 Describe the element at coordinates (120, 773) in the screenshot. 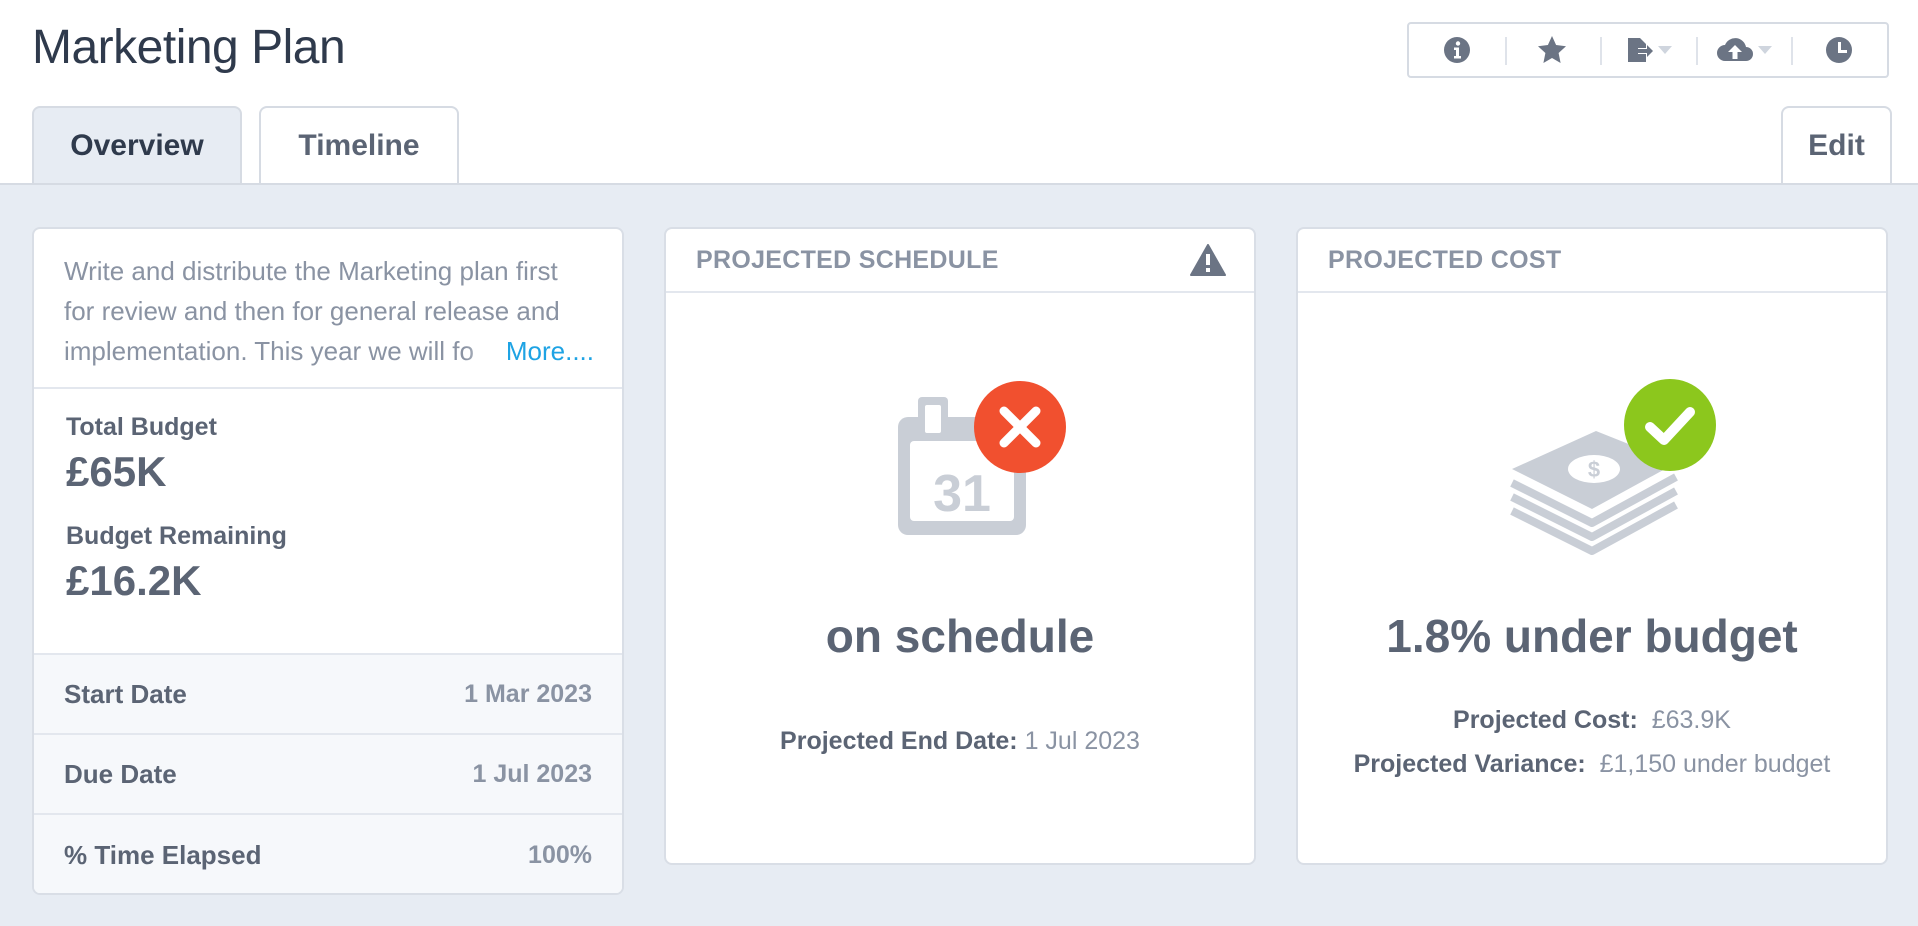

I see `due-date-label: Due Date` at that location.